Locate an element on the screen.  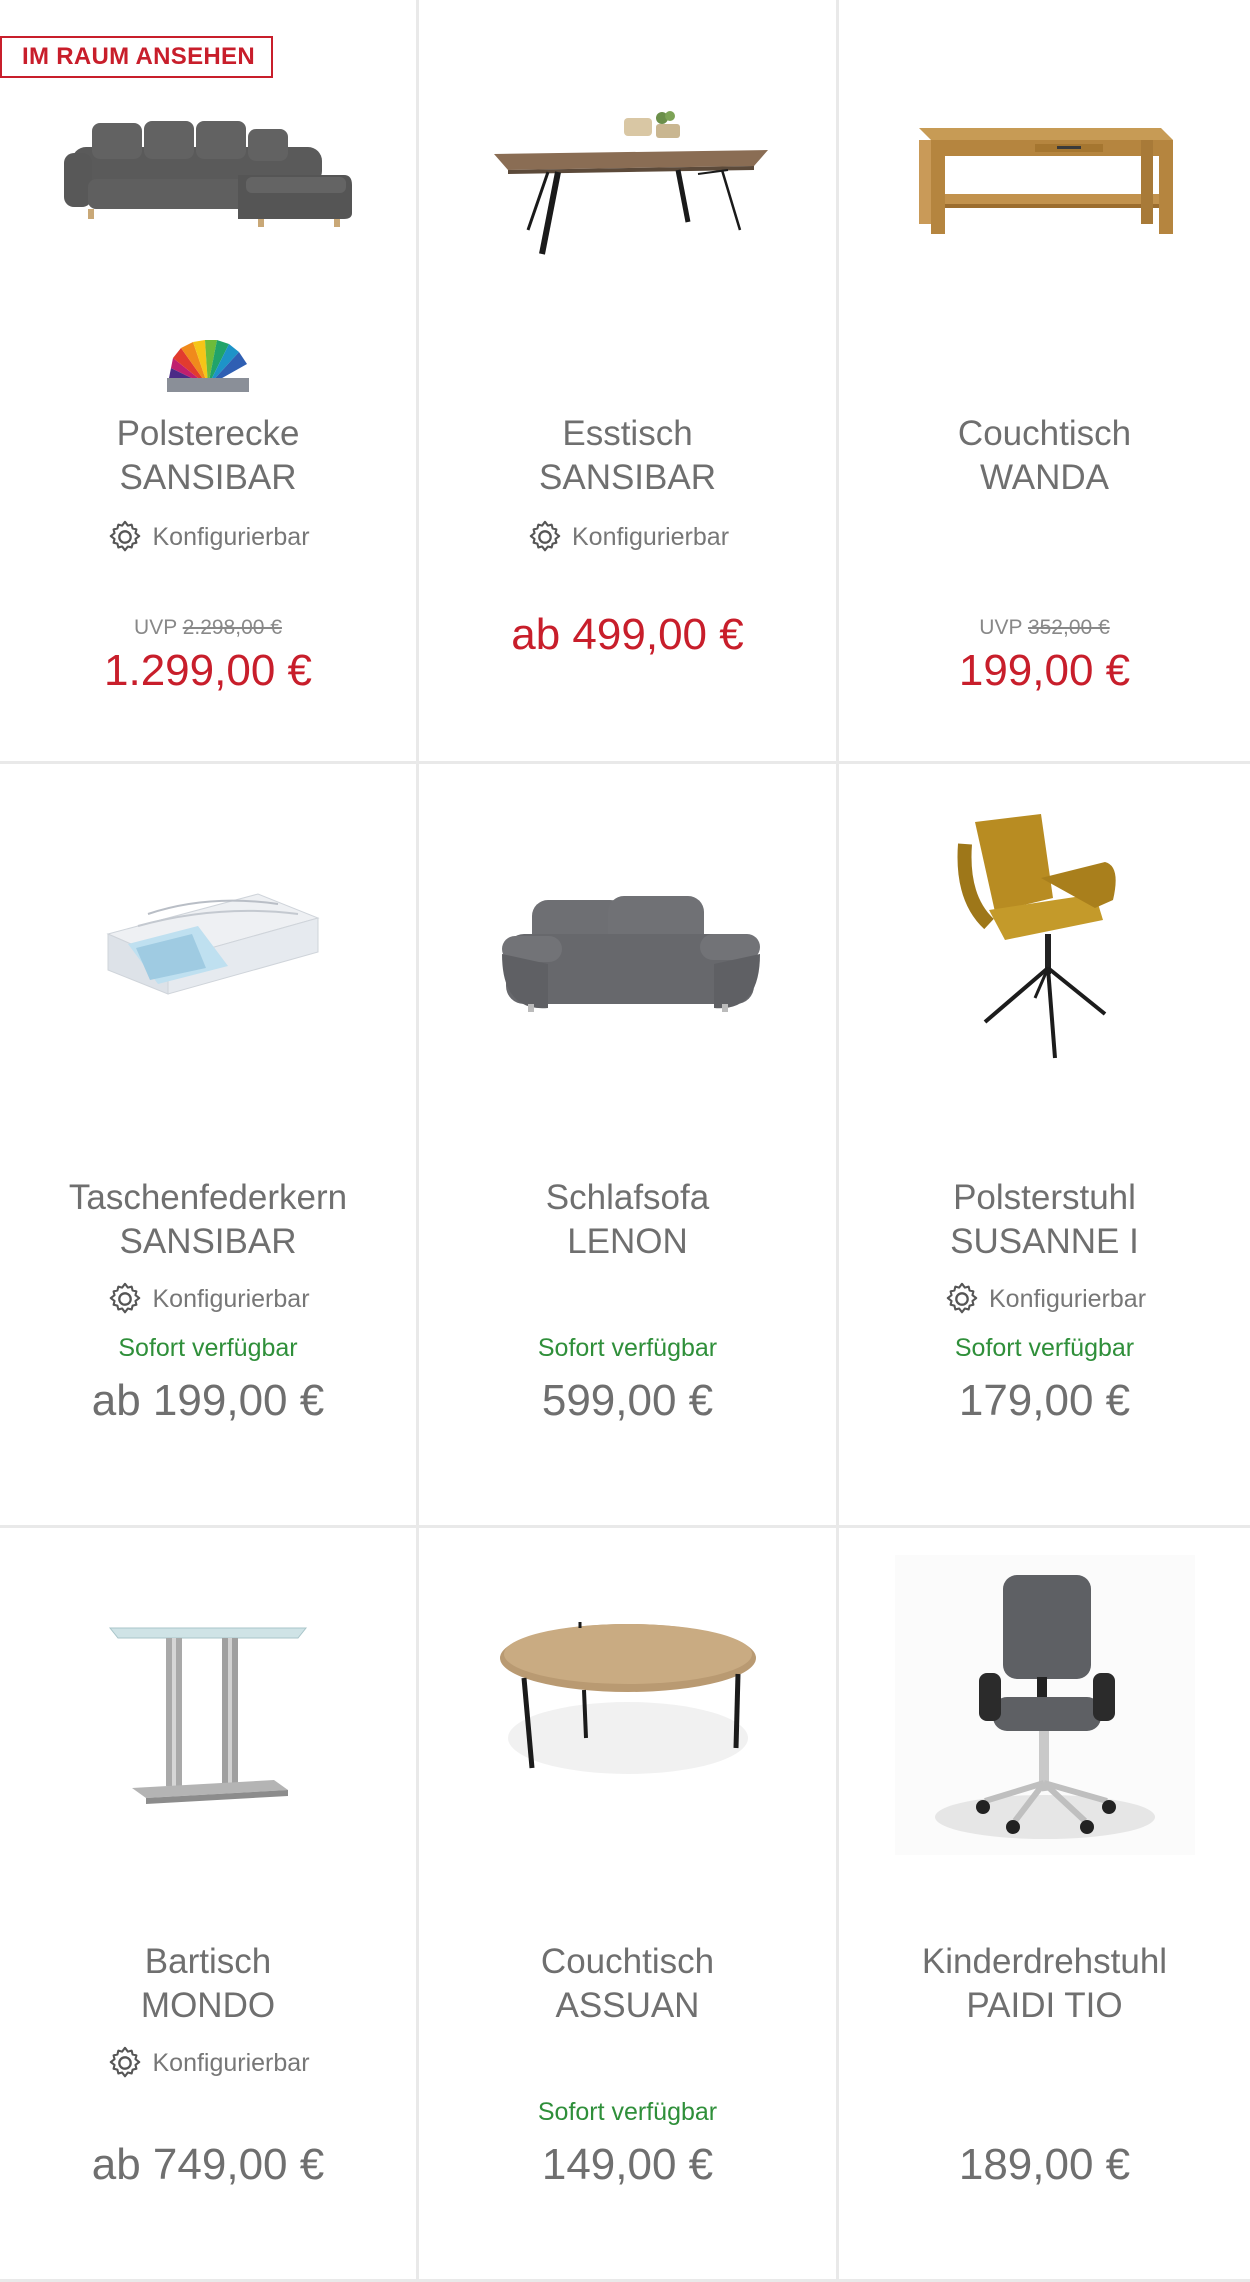
view-in-room-badge: IM RAUM ANSEHEN is located at coordinates (136, 57).